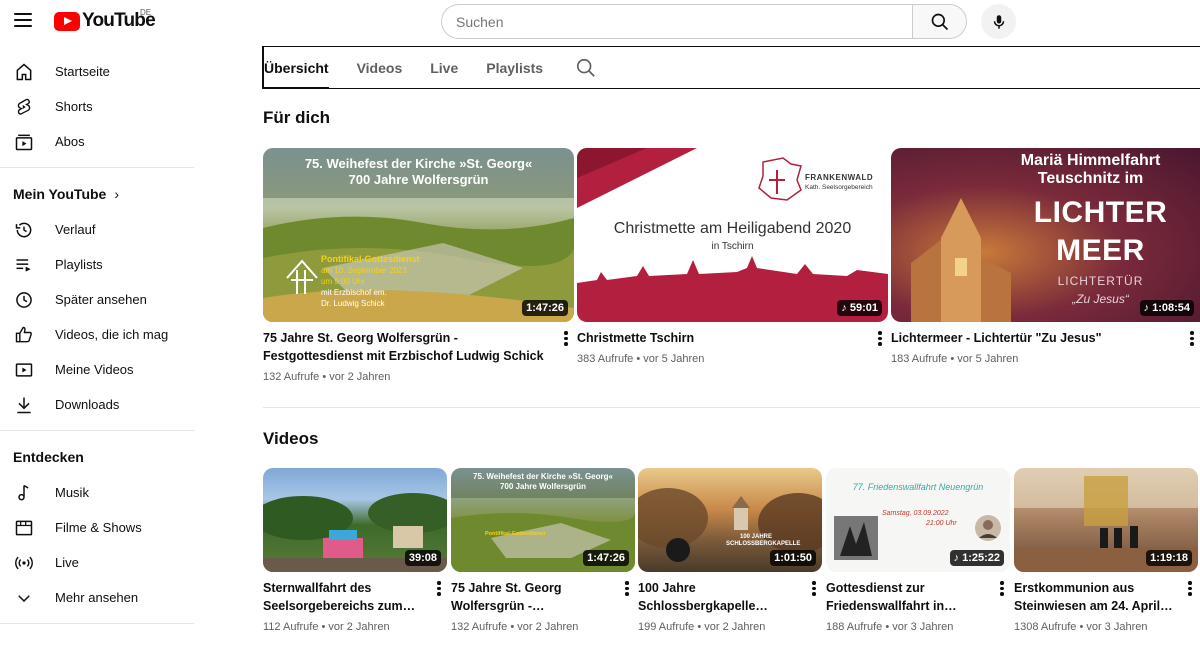  Describe the element at coordinates (918, 487) in the screenshot. I see `thumbnail-text: 77. Friedenswallfahrt Neuengrün` at that location.